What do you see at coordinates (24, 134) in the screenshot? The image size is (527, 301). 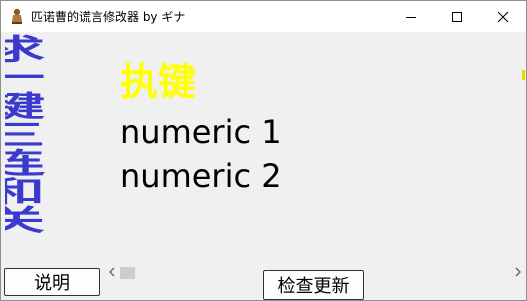 I see `sidebar-banner-text: 求一键三连和关注` at bounding box center [24, 134].